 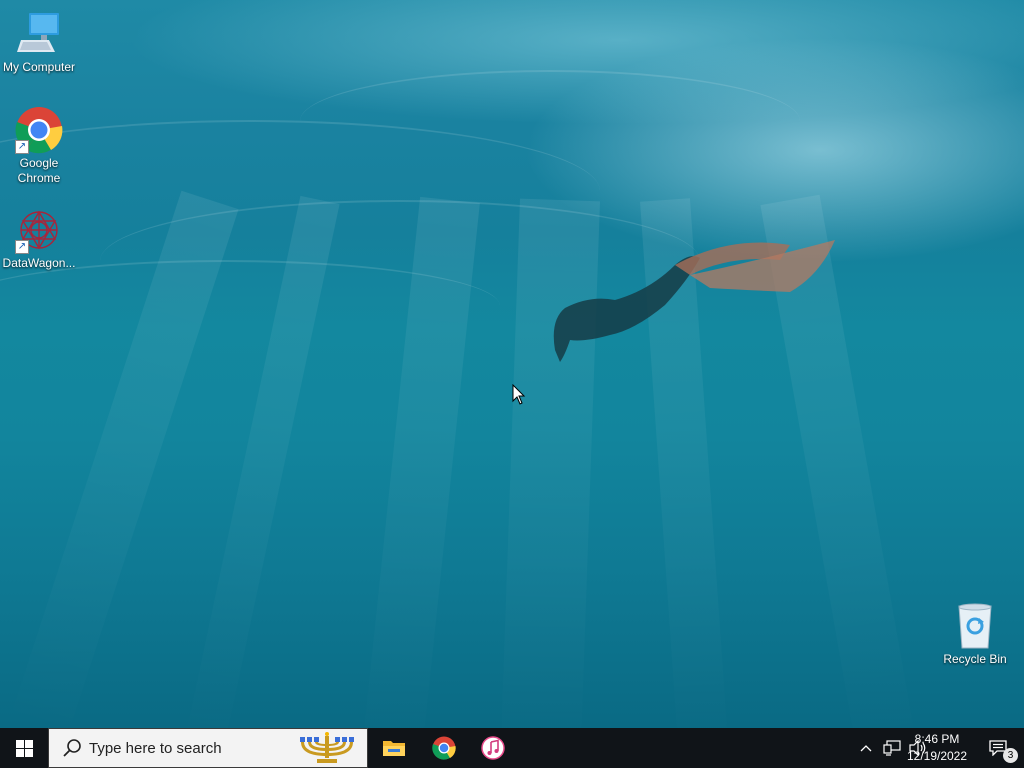 I want to click on itunes-icon, so click(x=493, y=748).